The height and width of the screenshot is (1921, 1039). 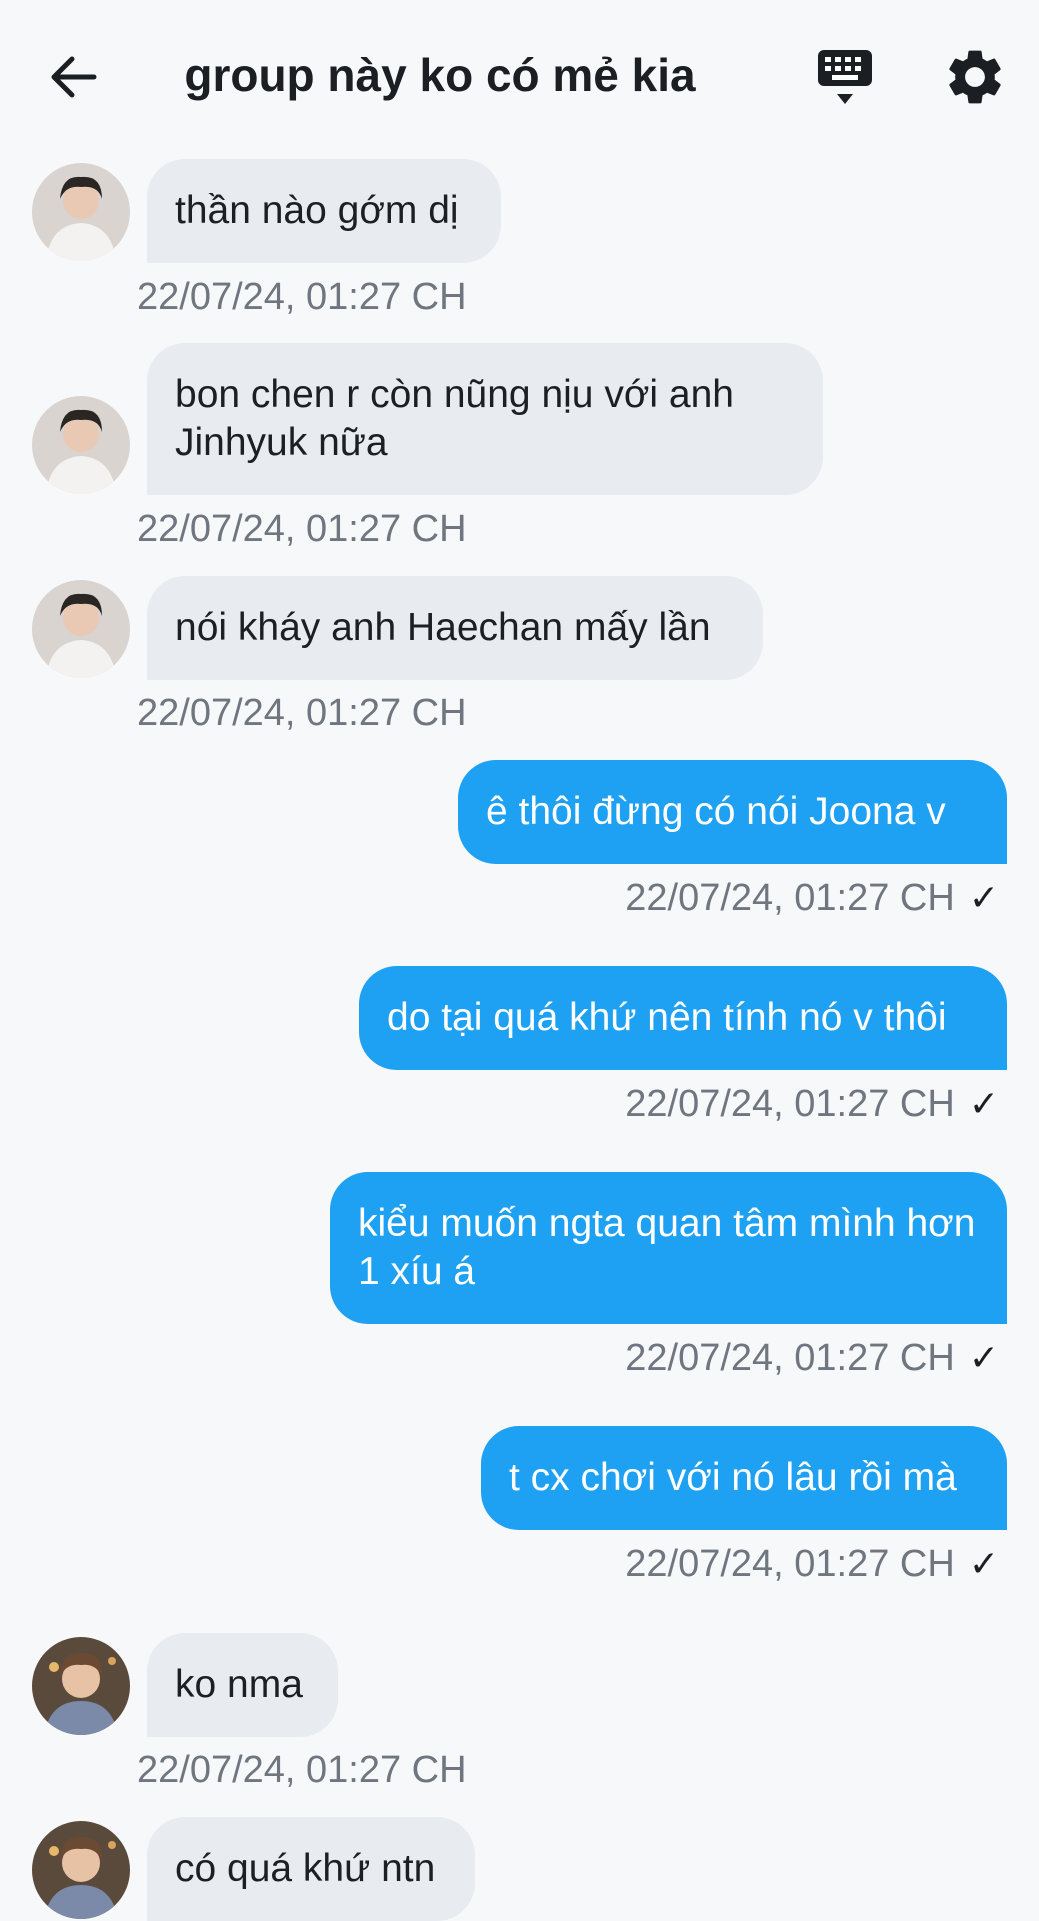 What do you see at coordinates (668, 1248) in the screenshot?
I see `message-bubble-outgoing: kiểu muốn ngta quan tâm mình hơn 1 xíu á` at bounding box center [668, 1248].